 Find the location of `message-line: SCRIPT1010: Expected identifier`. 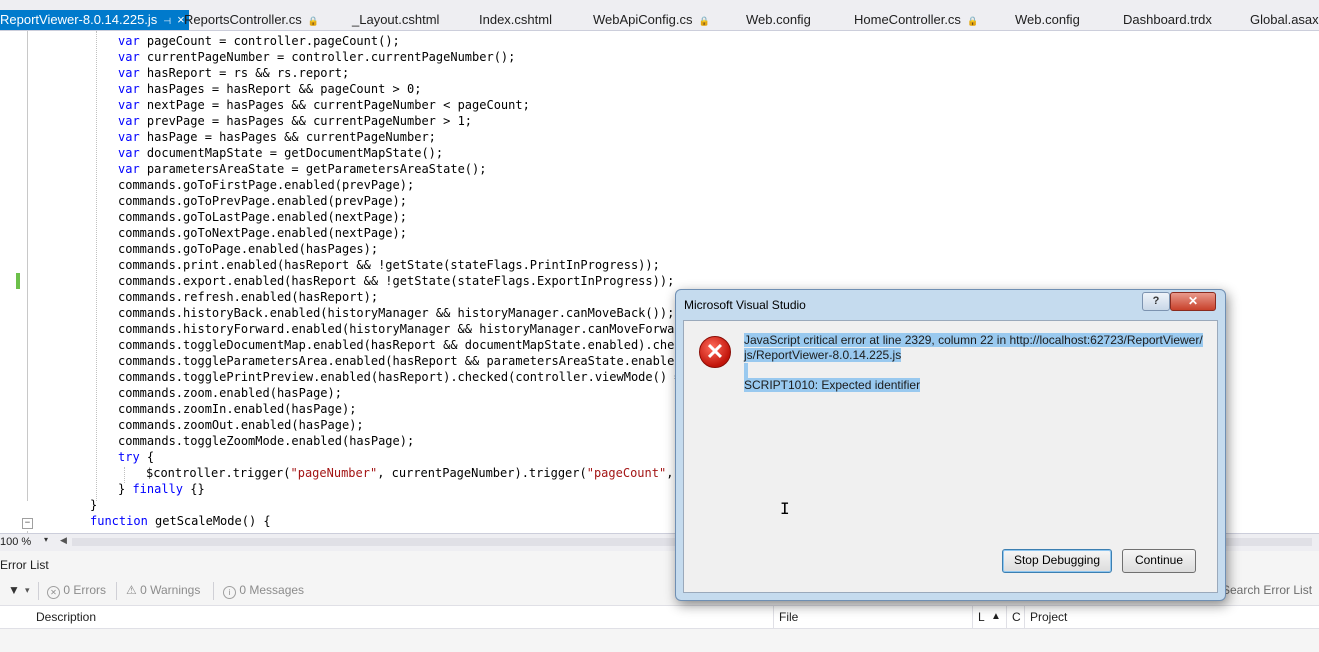

message-line: SCRIPT1010: Expected identifier is located at coordinates (832, 385).